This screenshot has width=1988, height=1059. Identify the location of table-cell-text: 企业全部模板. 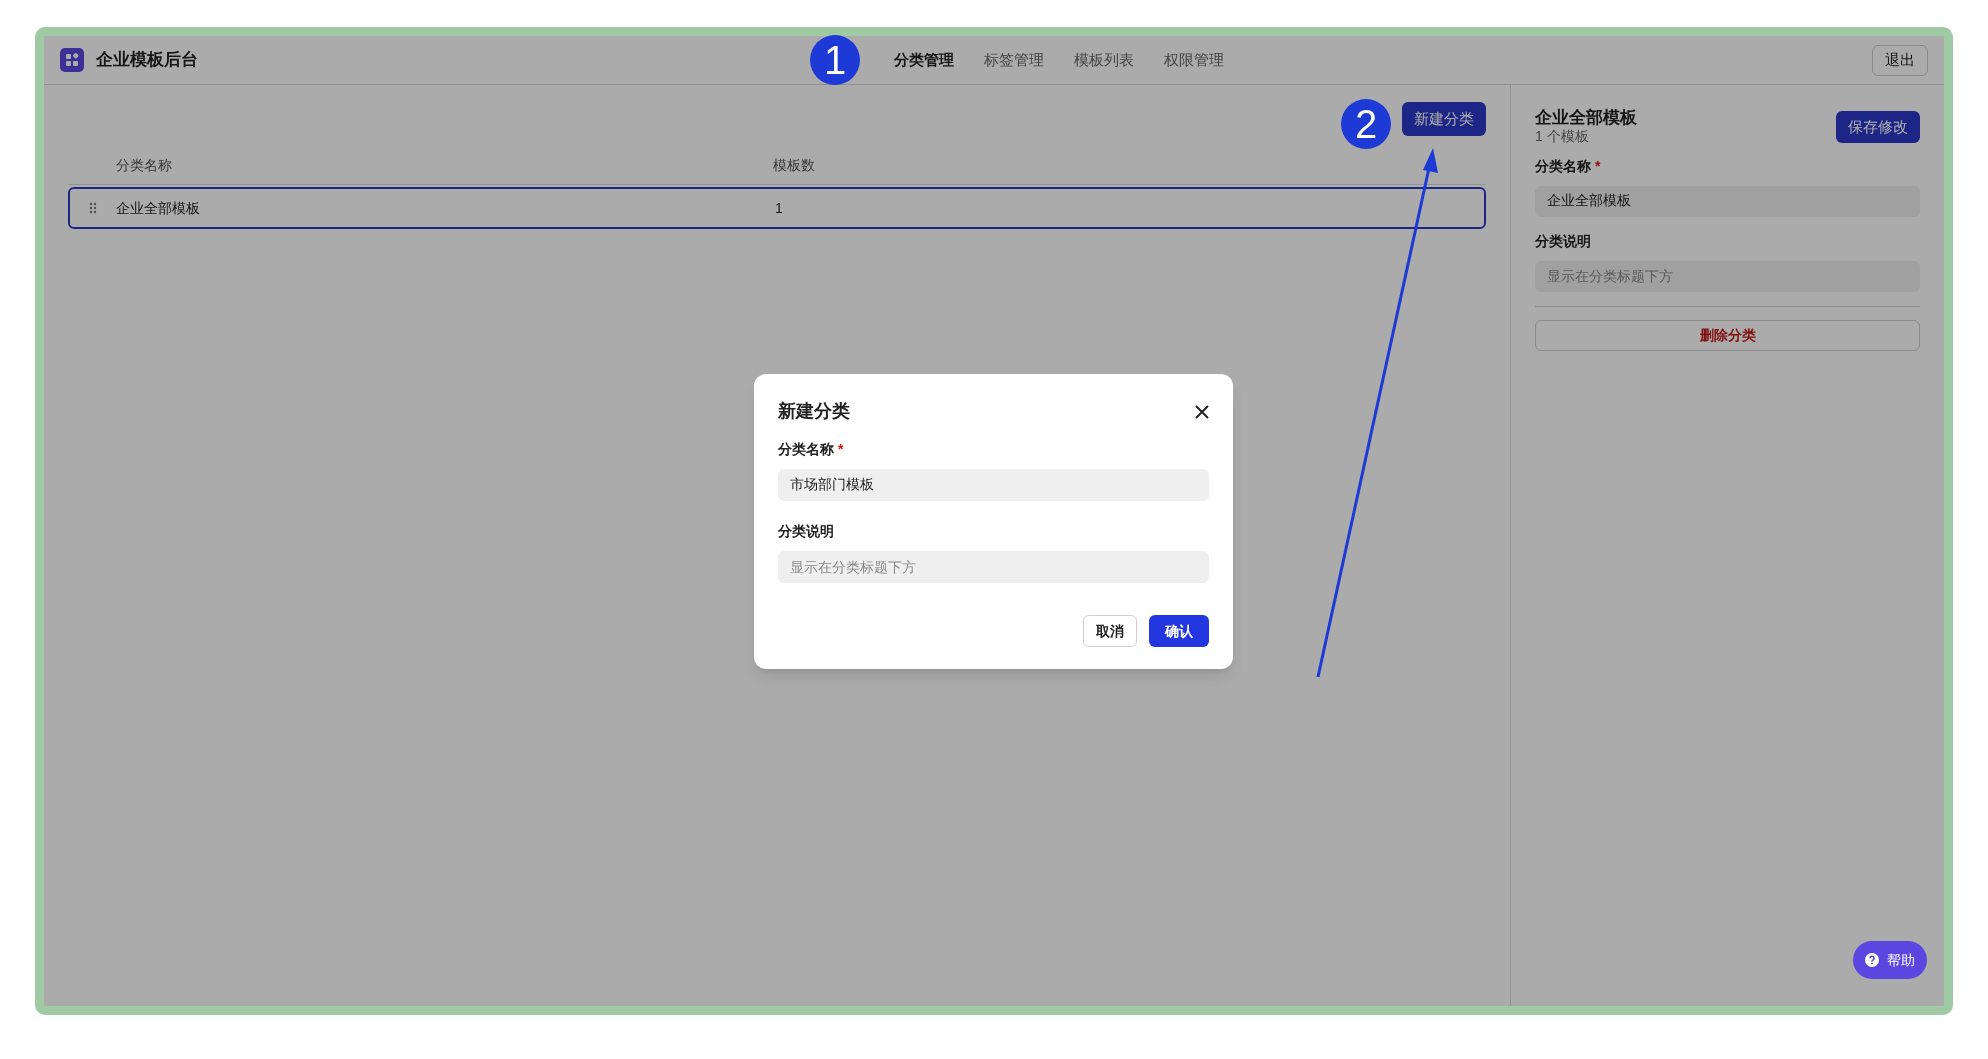
(158, 208).